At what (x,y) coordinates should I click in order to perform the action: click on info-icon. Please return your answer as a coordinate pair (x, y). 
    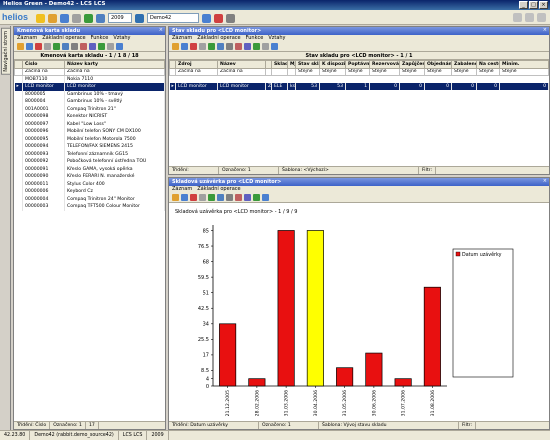
    Looking at the image, I should click on (529, 17).